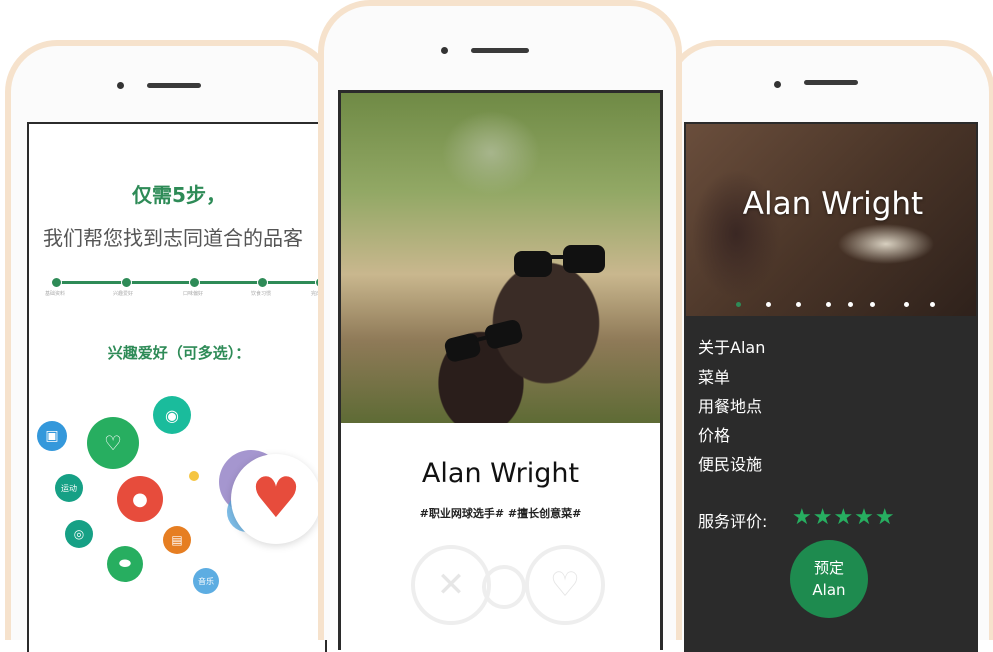  I want to click on hero-name: Alan Wright, so click(833, 204).